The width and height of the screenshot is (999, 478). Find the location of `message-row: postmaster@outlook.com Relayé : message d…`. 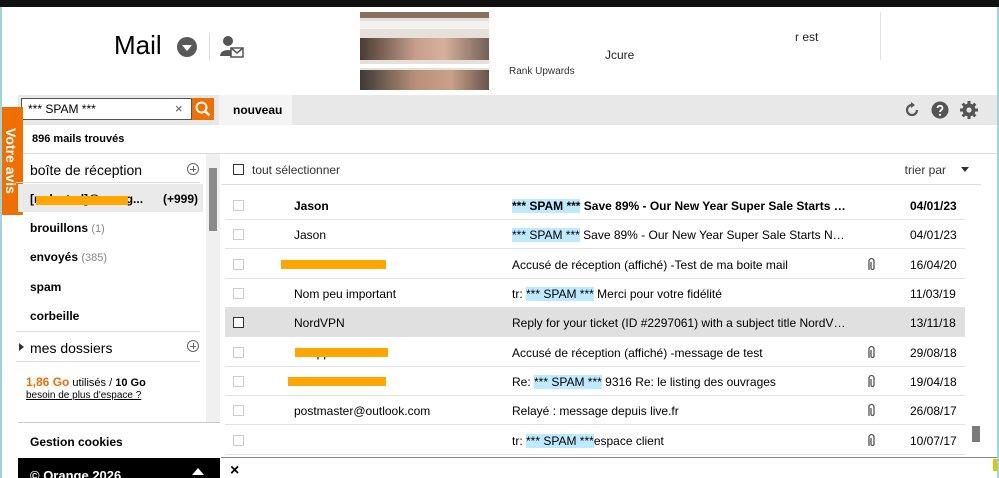

message-row: postmaster@outlook.com Relayé : message d… is located at coordinates (595, 410).